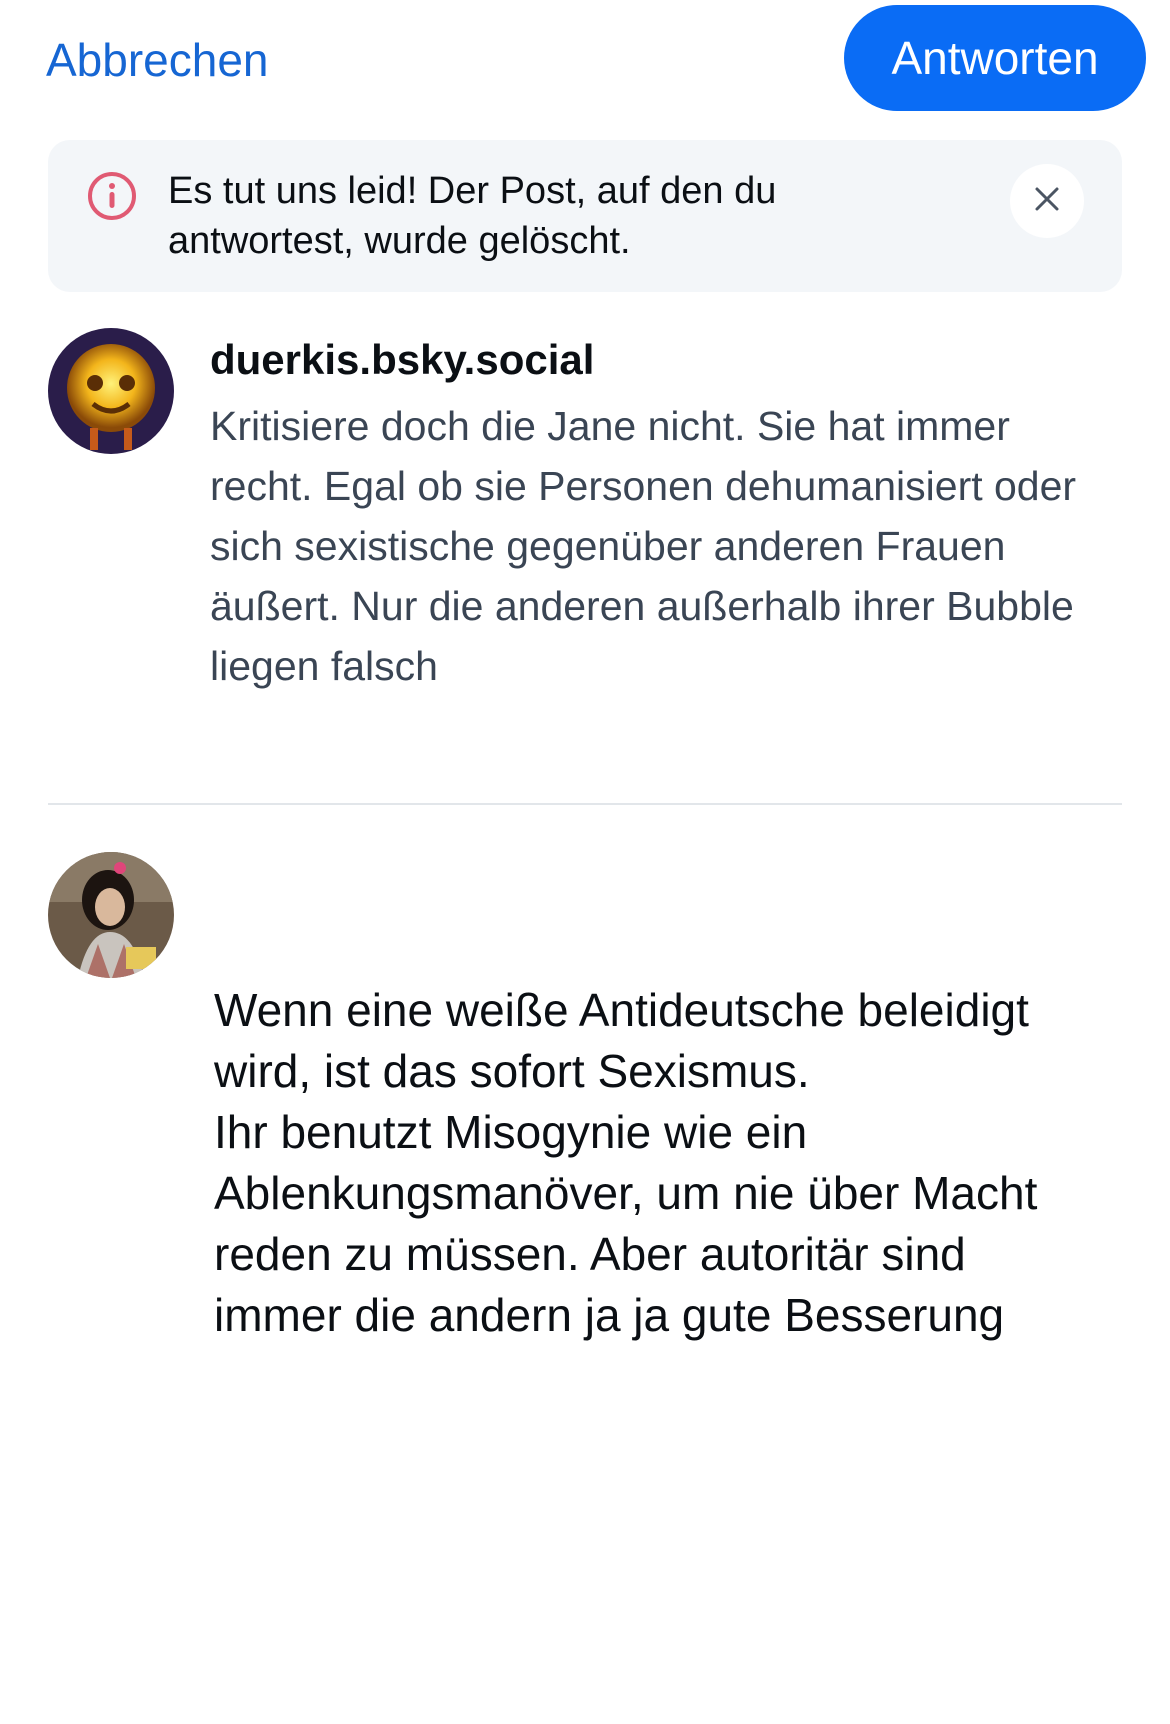  I want to click on close-icon, so click(1047, 201).